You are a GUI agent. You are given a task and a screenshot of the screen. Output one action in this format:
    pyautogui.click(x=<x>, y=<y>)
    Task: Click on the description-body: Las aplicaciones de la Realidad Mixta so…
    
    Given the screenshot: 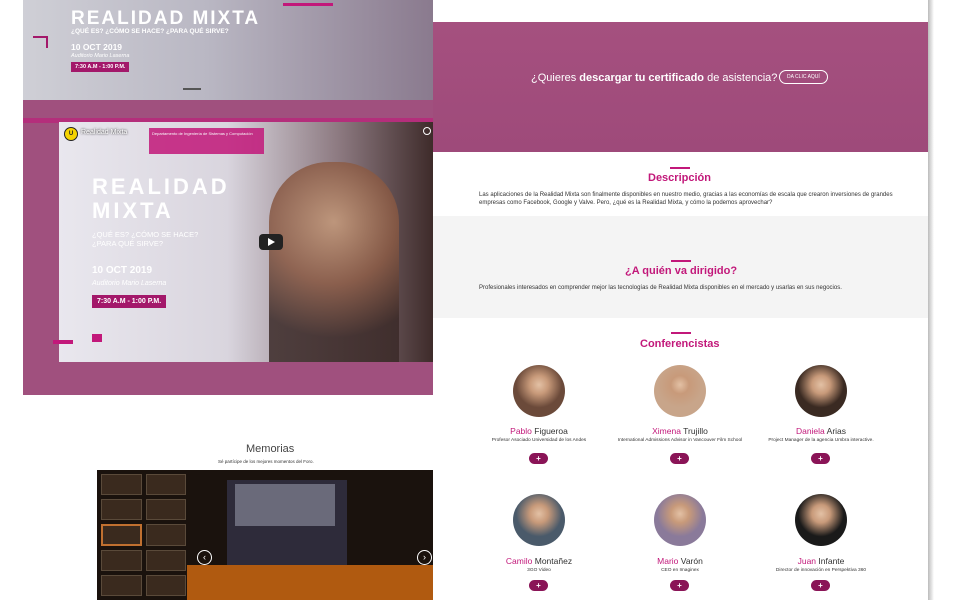 What is the action you would take?
    pyautogui.click(x=686, y=199)
    